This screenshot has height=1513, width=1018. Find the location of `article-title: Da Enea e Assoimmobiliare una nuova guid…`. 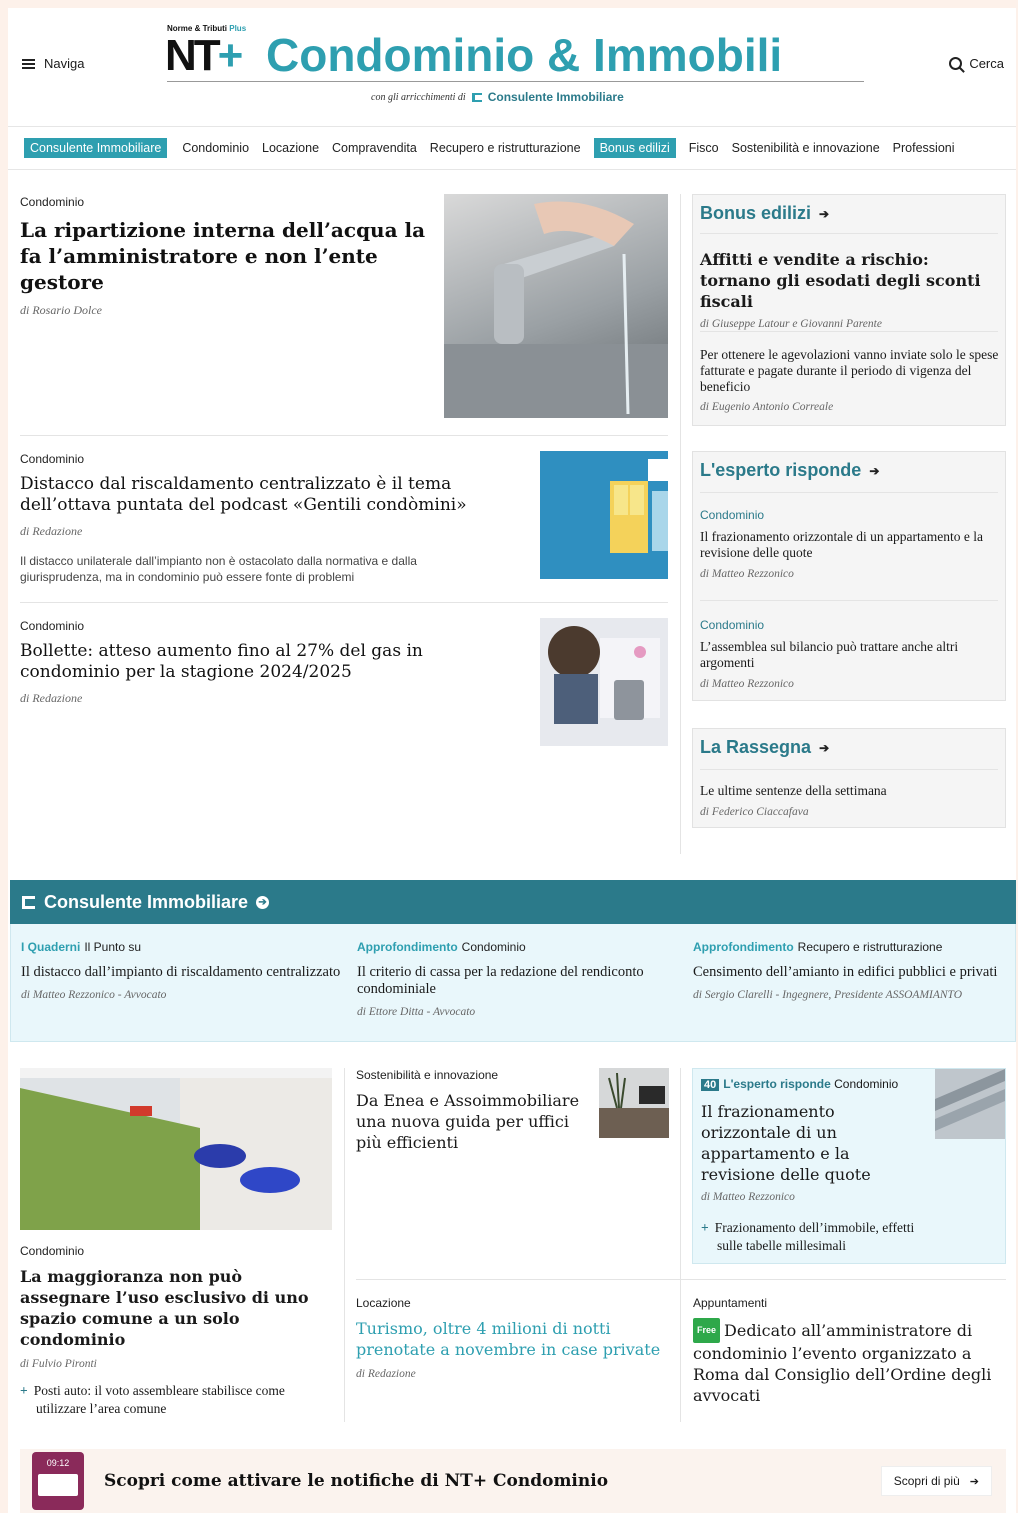

article-title: Da Enea e Assoimmobiliare una nuova guid… is located at coordinates (474, 1121).